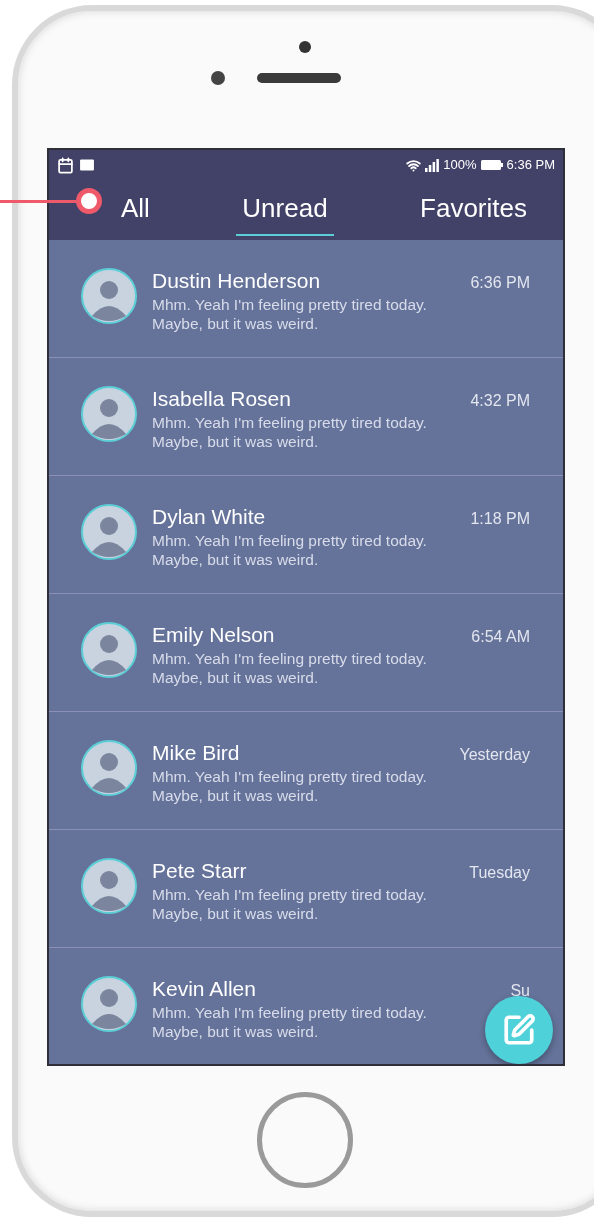 This screenshot has width=594, height=1223. I want to click on calendar-icon, so click(65, 165).